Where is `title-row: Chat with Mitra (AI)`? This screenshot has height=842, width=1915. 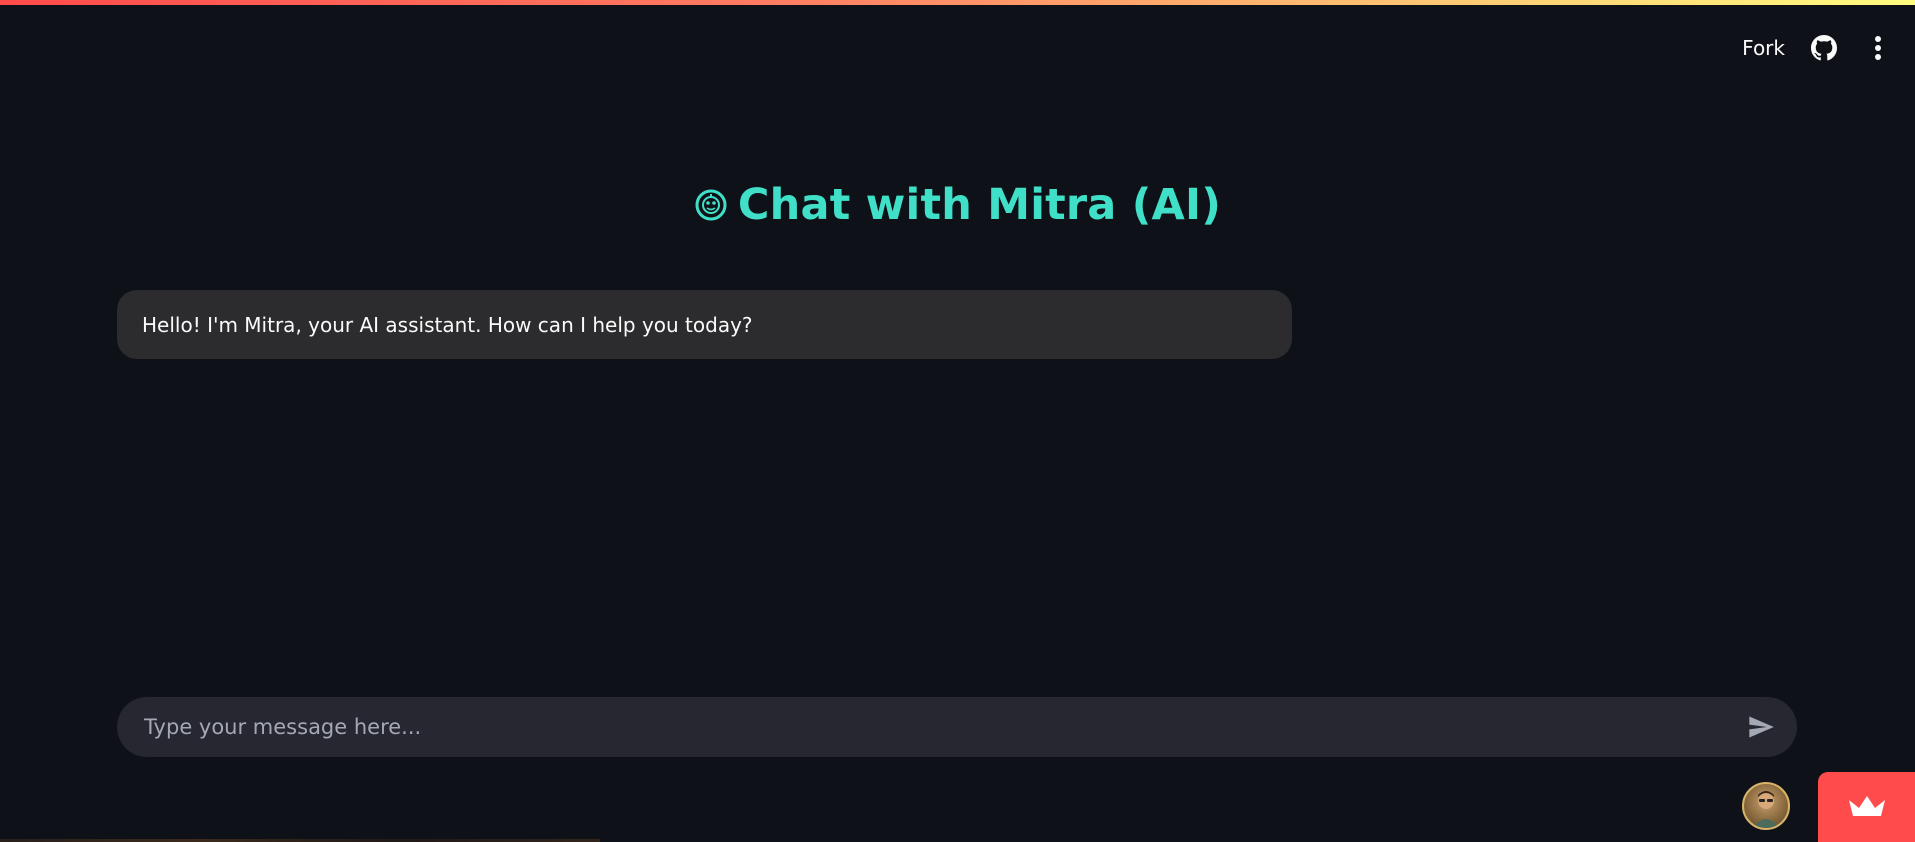
title-row: Chat with Mitra (AI) is located at coordinates (957, 205).